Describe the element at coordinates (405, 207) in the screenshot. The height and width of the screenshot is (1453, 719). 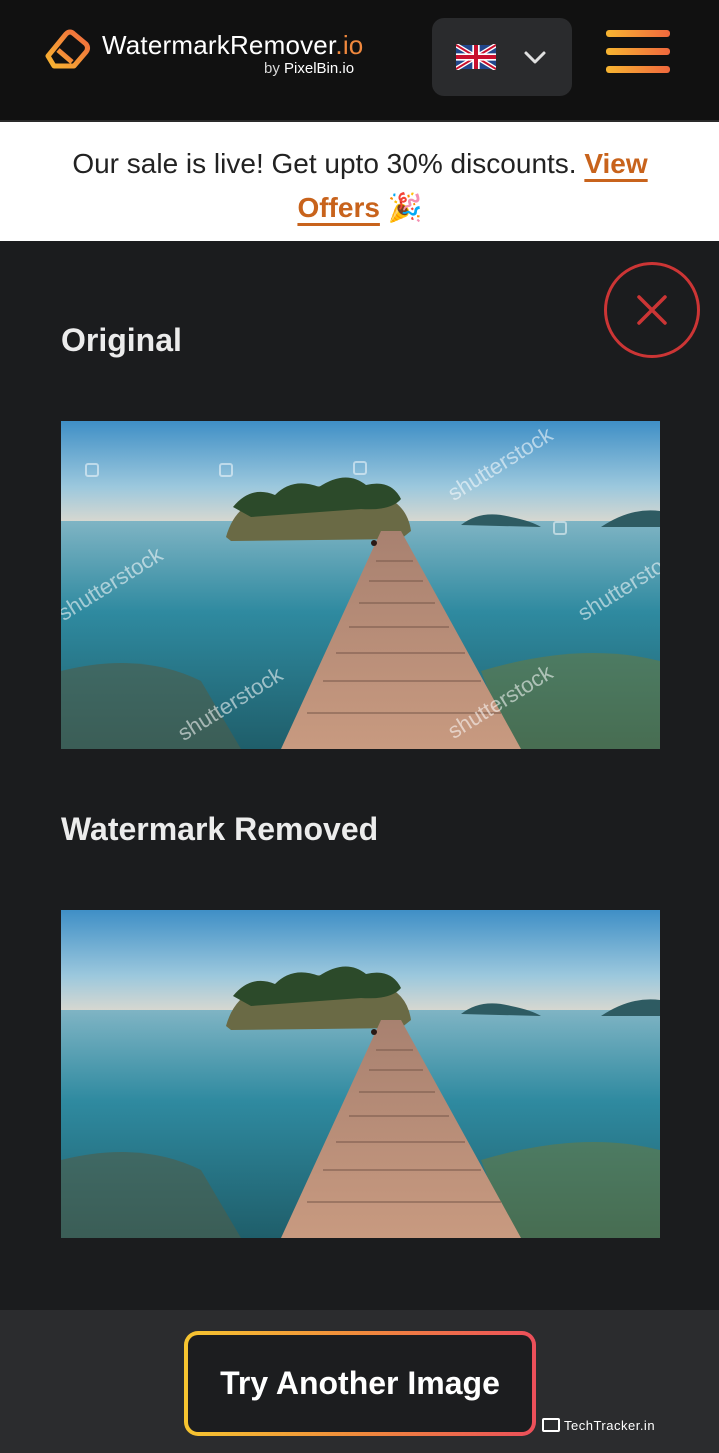
I see `party-popper-icon: 🎉` at that location.